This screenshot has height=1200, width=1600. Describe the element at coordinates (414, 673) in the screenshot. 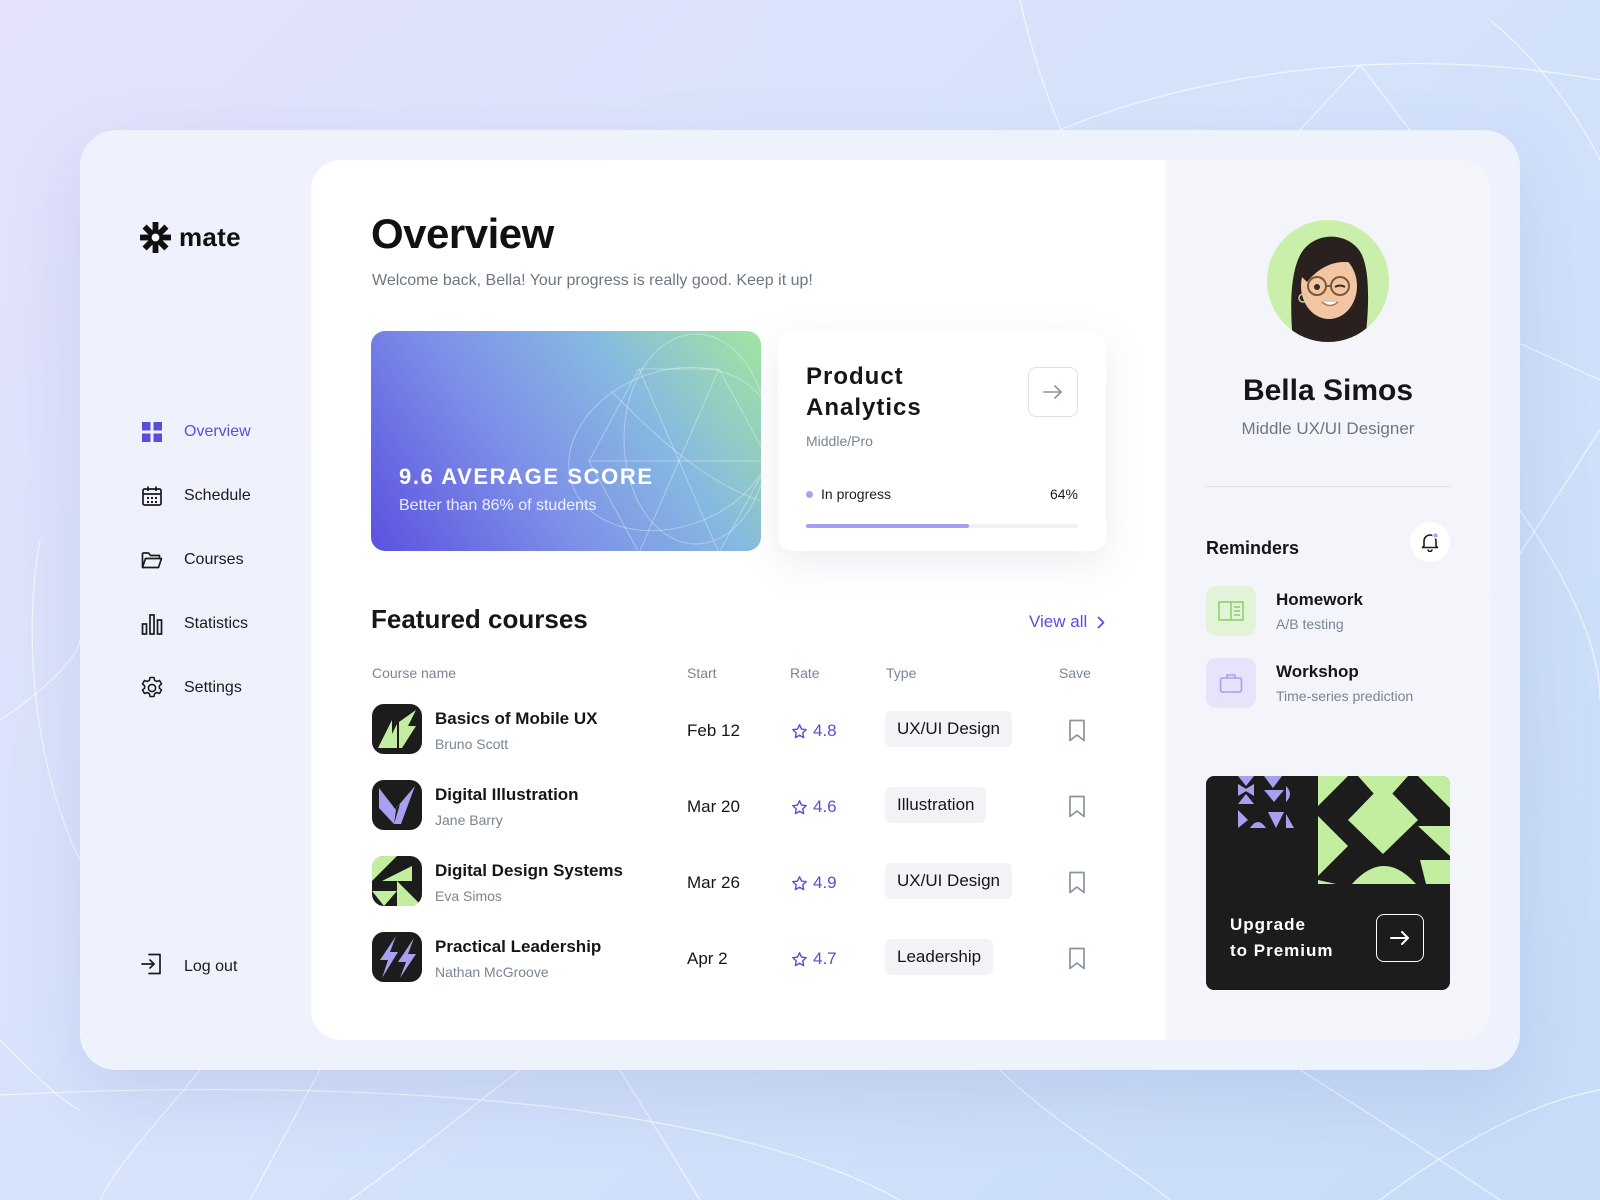

I see `column-header-course-name: Course name` at that location.